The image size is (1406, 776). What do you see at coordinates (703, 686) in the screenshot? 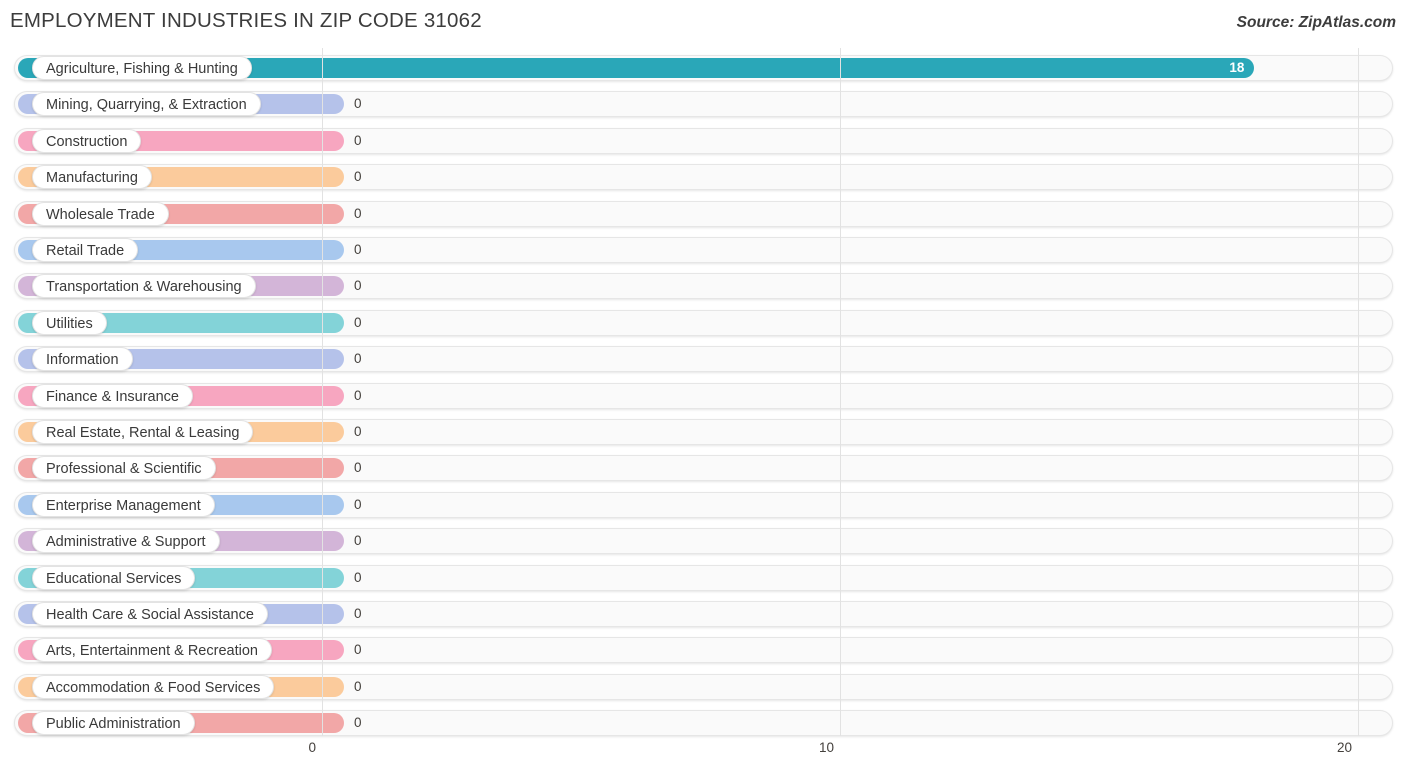
I see `chart-row: 0 Accommodation & Food Services` at bounding box center [703, 686].